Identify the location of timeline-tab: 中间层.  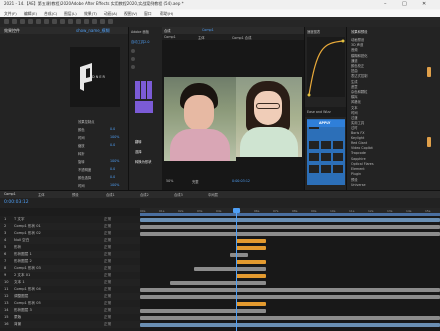
(213, 194).